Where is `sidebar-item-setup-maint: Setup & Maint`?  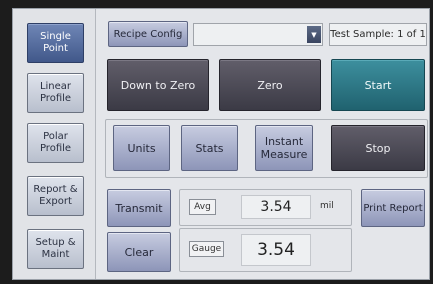
sidebar-item-setup-maint: Setup & Maint is located at coordinates (55, 249).